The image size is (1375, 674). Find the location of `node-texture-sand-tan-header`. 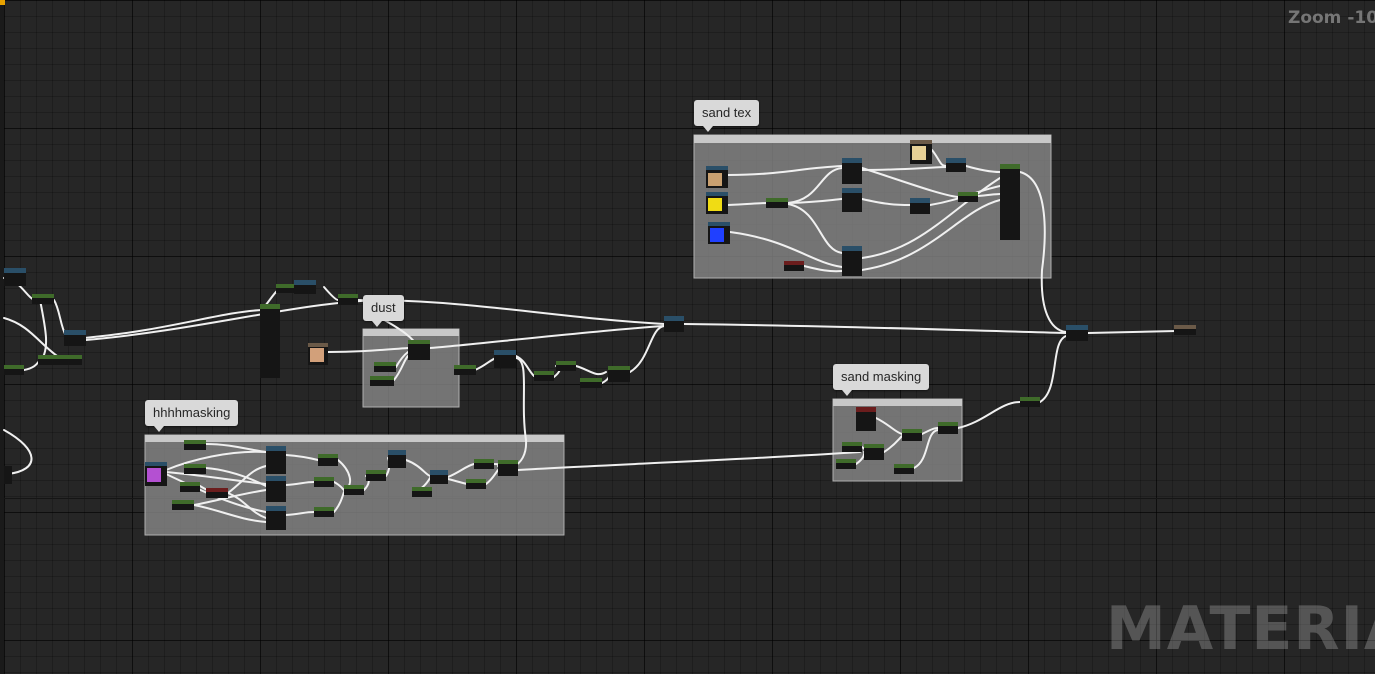

node-texture-sand-tan-header is located at coordinates (717, 168).